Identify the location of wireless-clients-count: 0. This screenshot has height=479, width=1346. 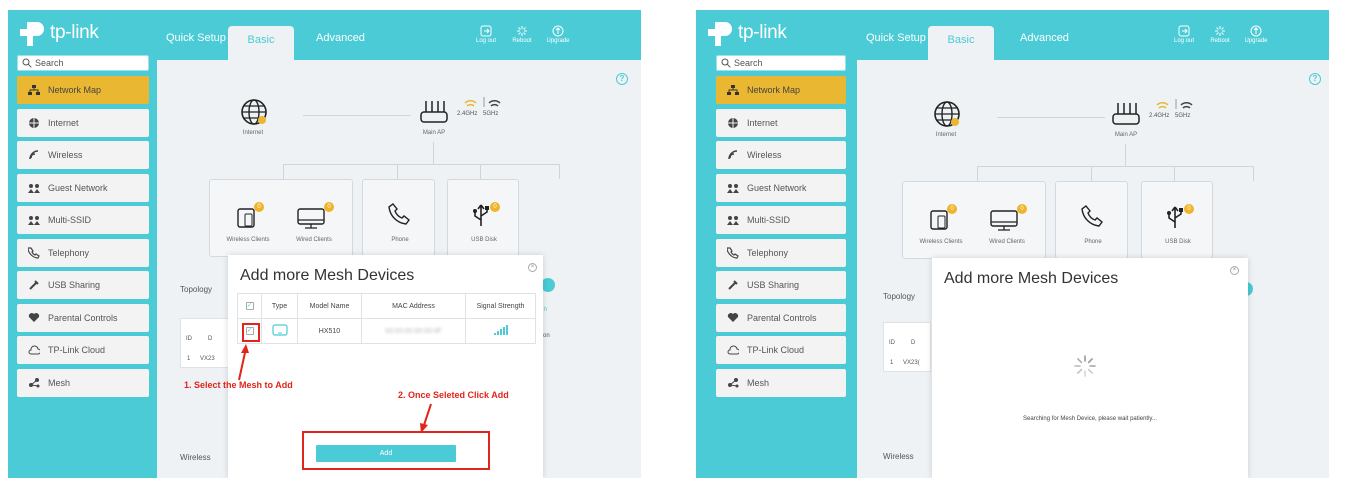
(952, 209).